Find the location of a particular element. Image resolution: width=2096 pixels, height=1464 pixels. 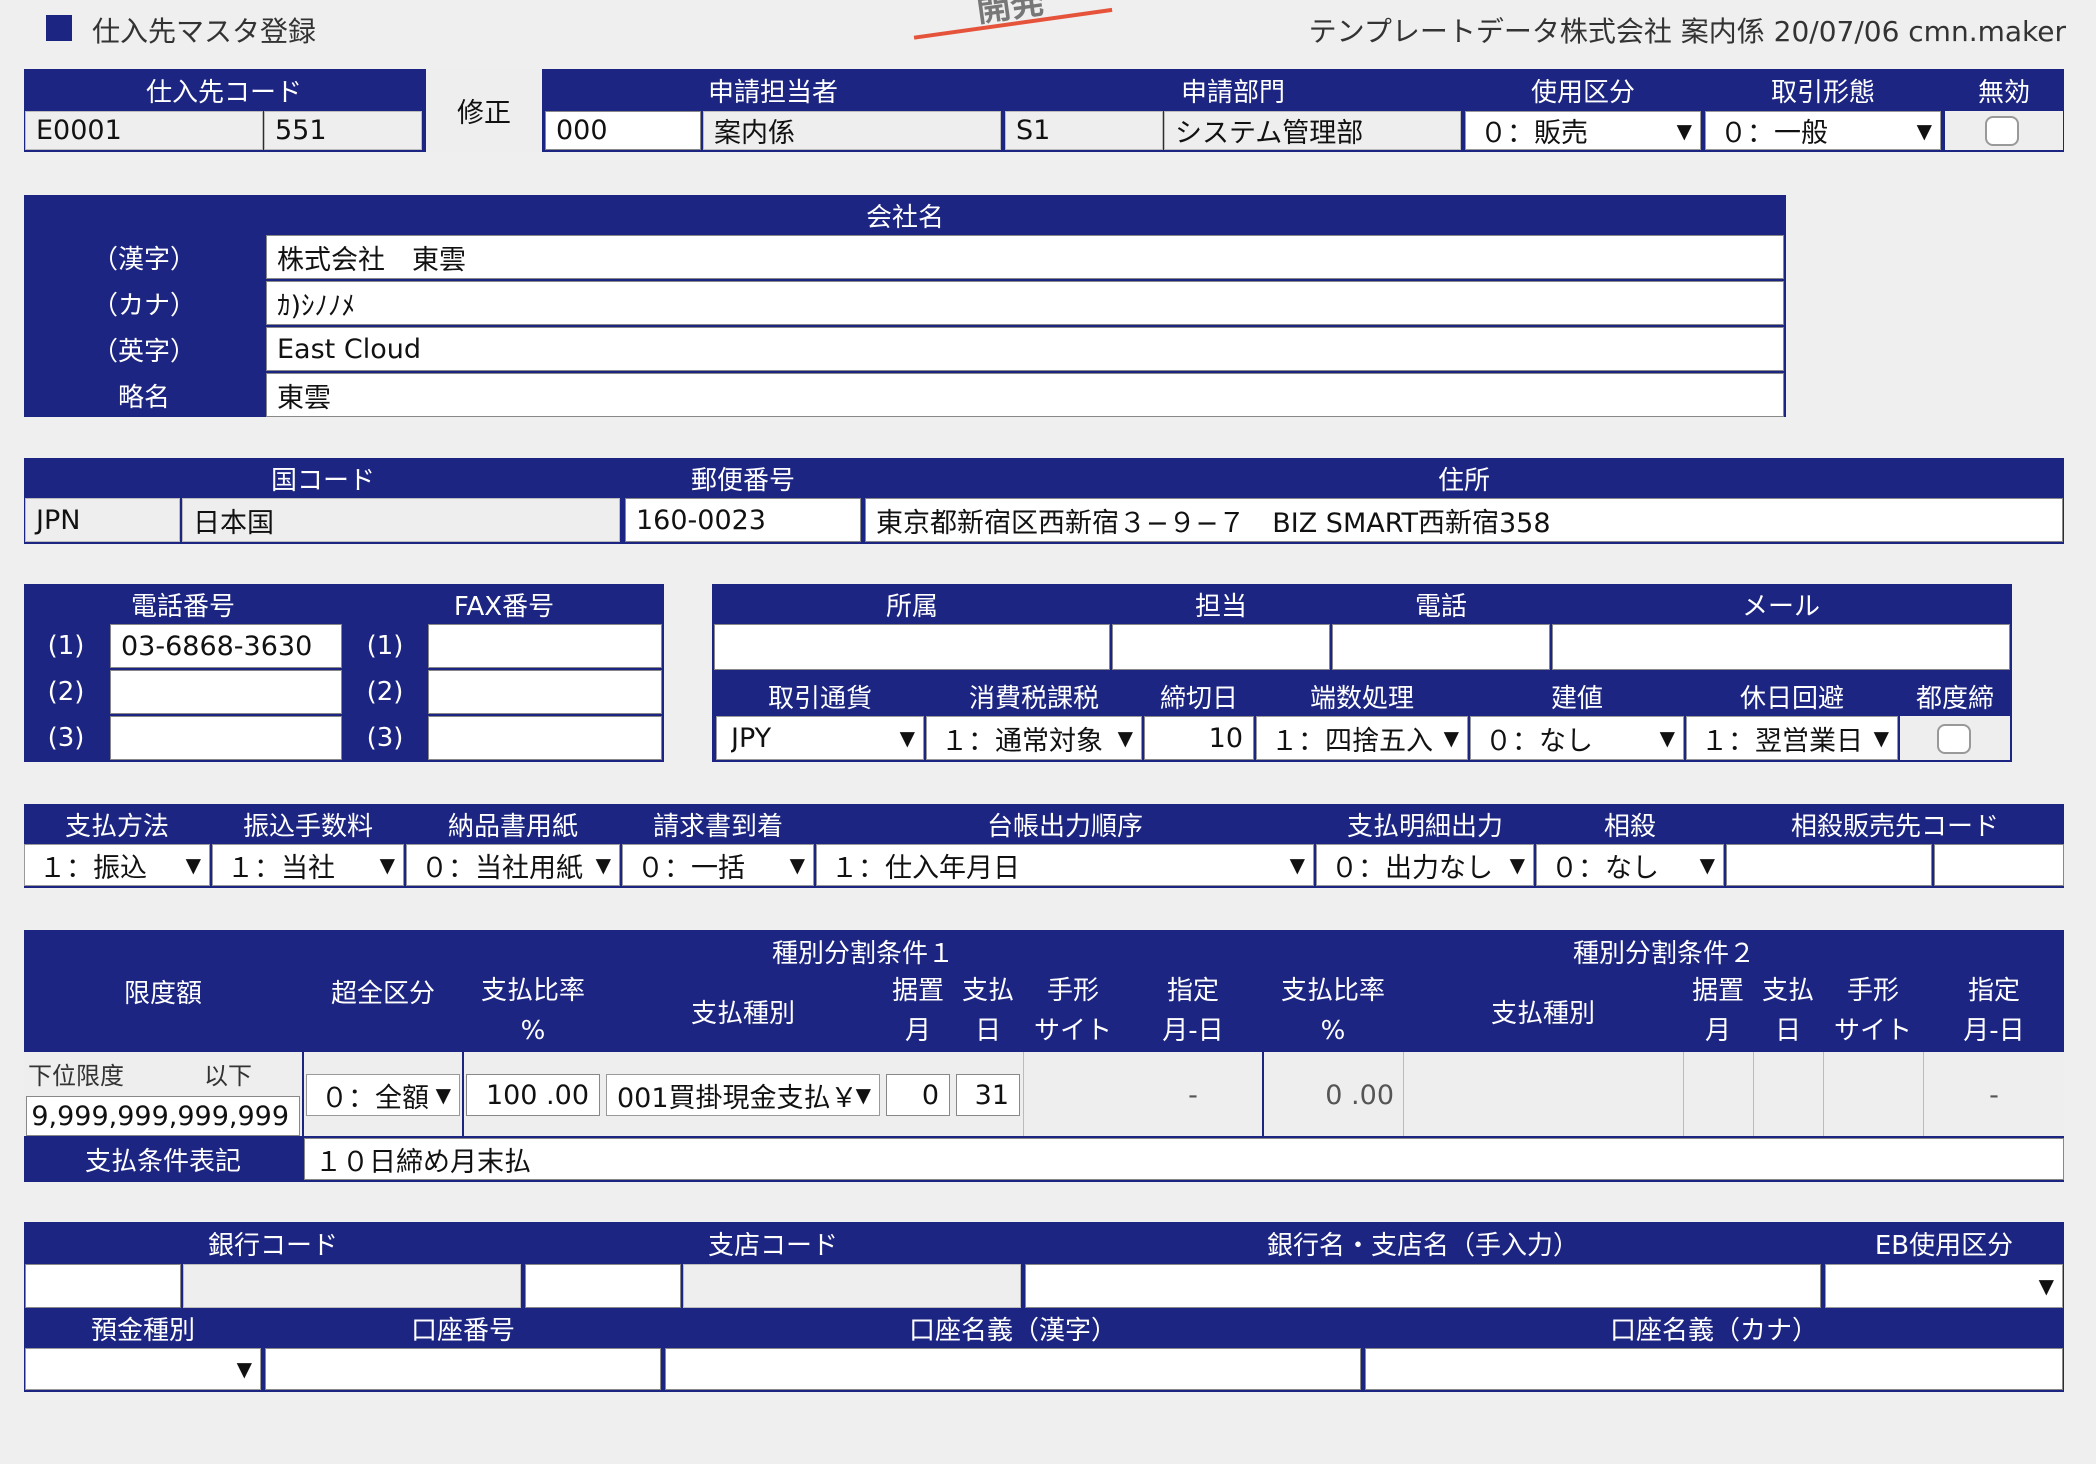

header-pay-method: 支払方法 is located at coordinates (117, 824).